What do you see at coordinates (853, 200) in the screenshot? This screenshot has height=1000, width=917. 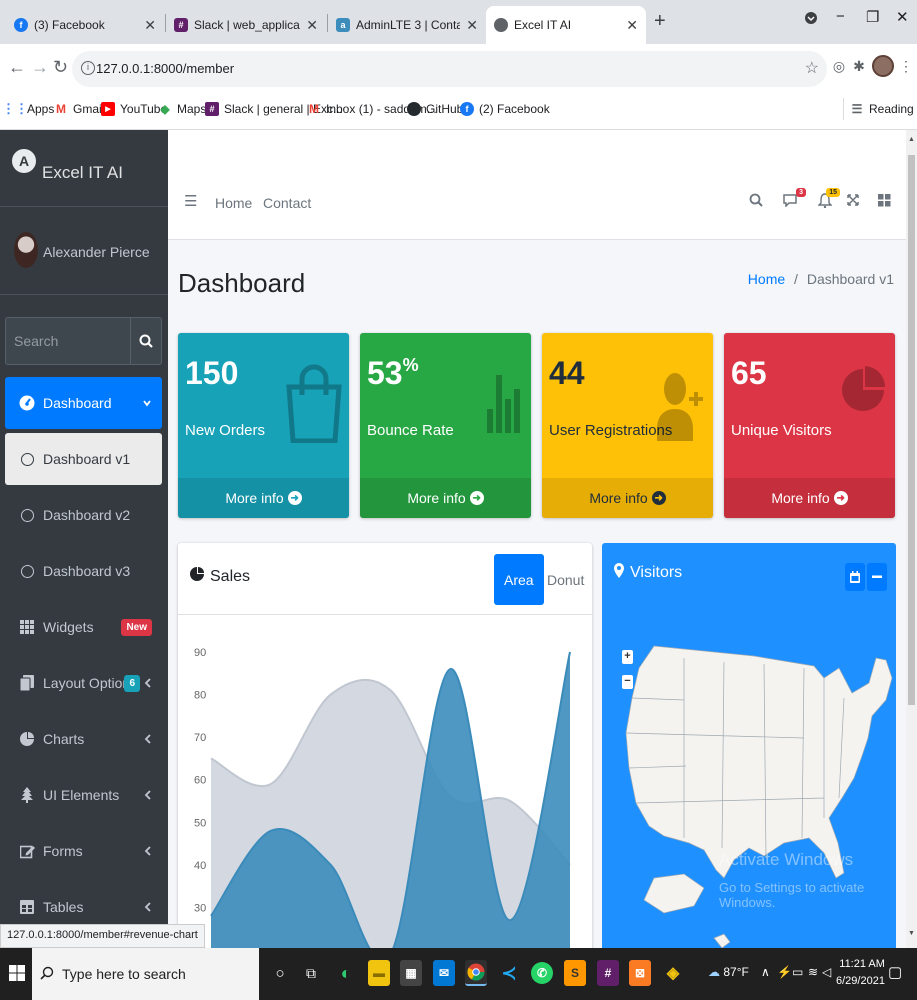 I see `fullscreen-icon` at bounding box center [853, 200].